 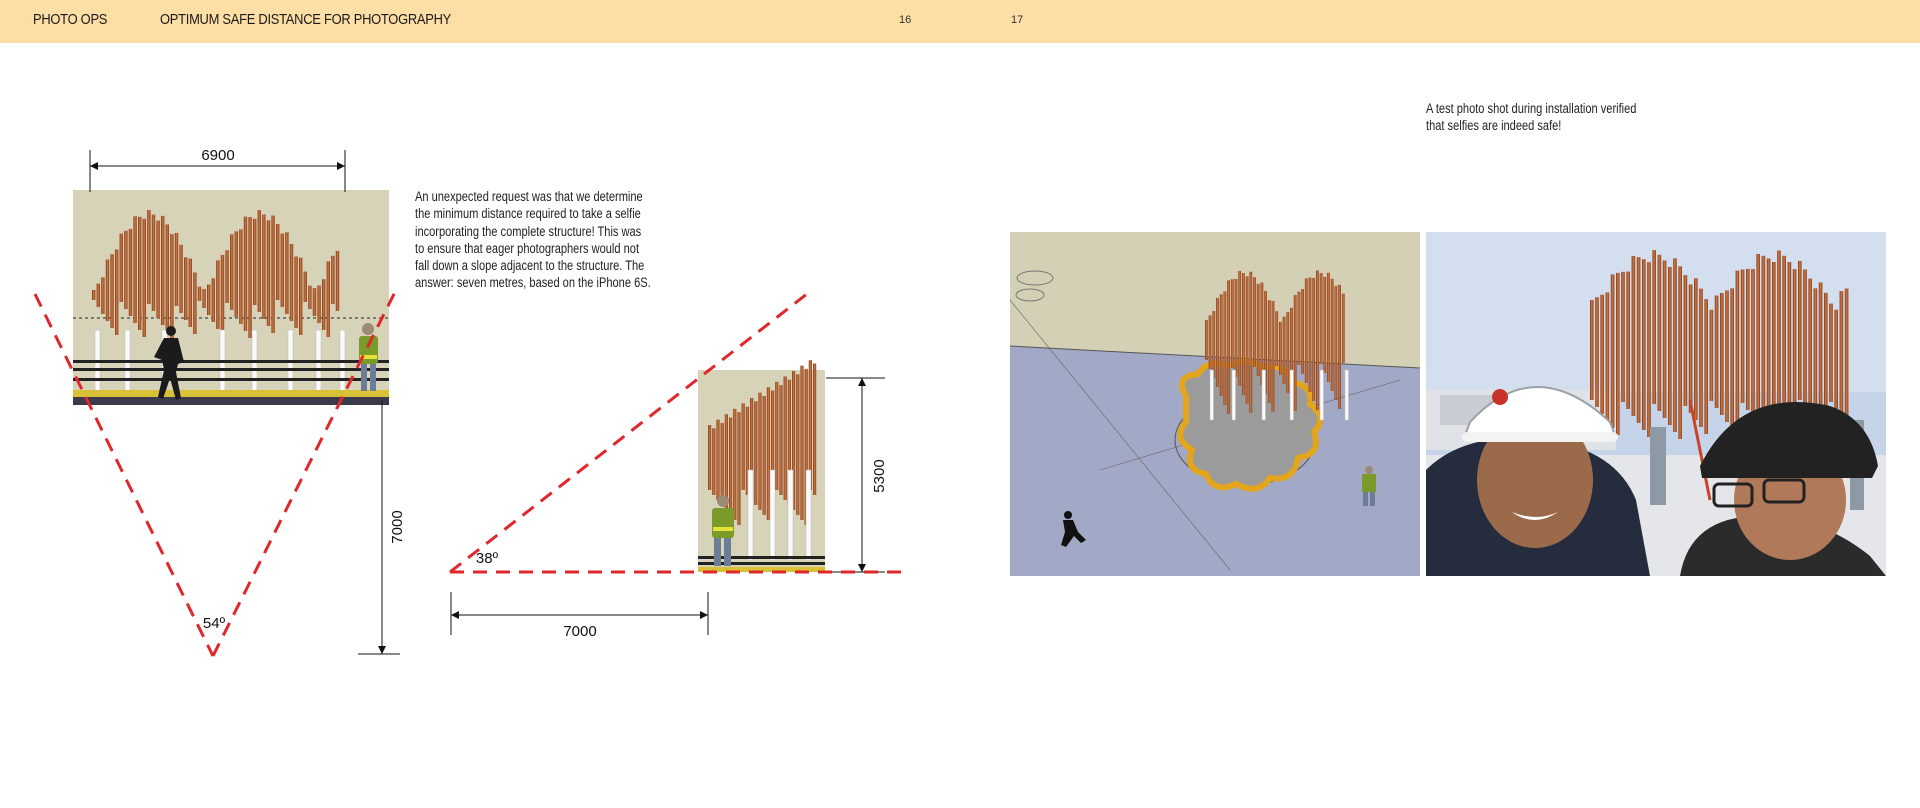 What do you see at coordinates (1215, 404) in the screenshot?
I see `render-3d-image` at bounding box center [1215, 404].